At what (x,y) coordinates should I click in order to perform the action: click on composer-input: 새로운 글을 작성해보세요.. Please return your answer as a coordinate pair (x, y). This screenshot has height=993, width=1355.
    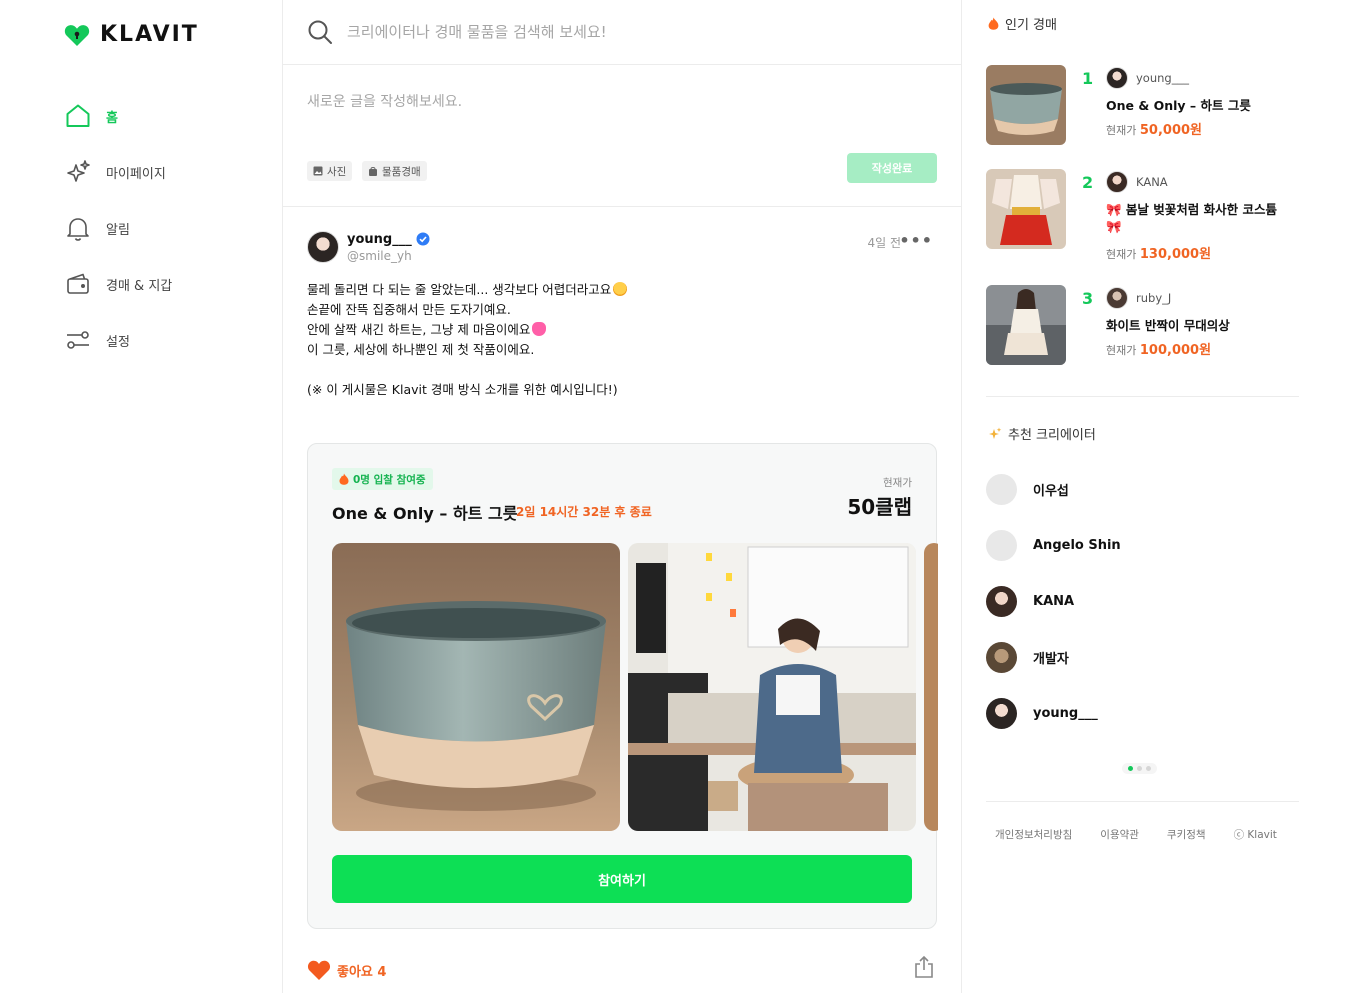
    Looking at the image, I should click on (384, 101).